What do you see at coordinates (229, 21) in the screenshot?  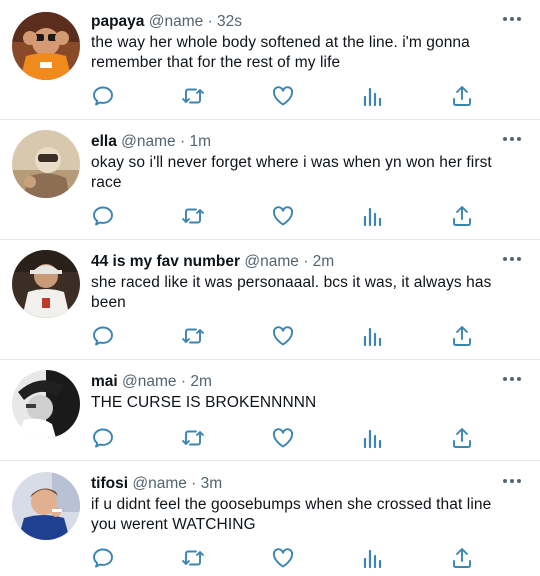 I see `timestamp: 32s` at bounding box center [229, 21].